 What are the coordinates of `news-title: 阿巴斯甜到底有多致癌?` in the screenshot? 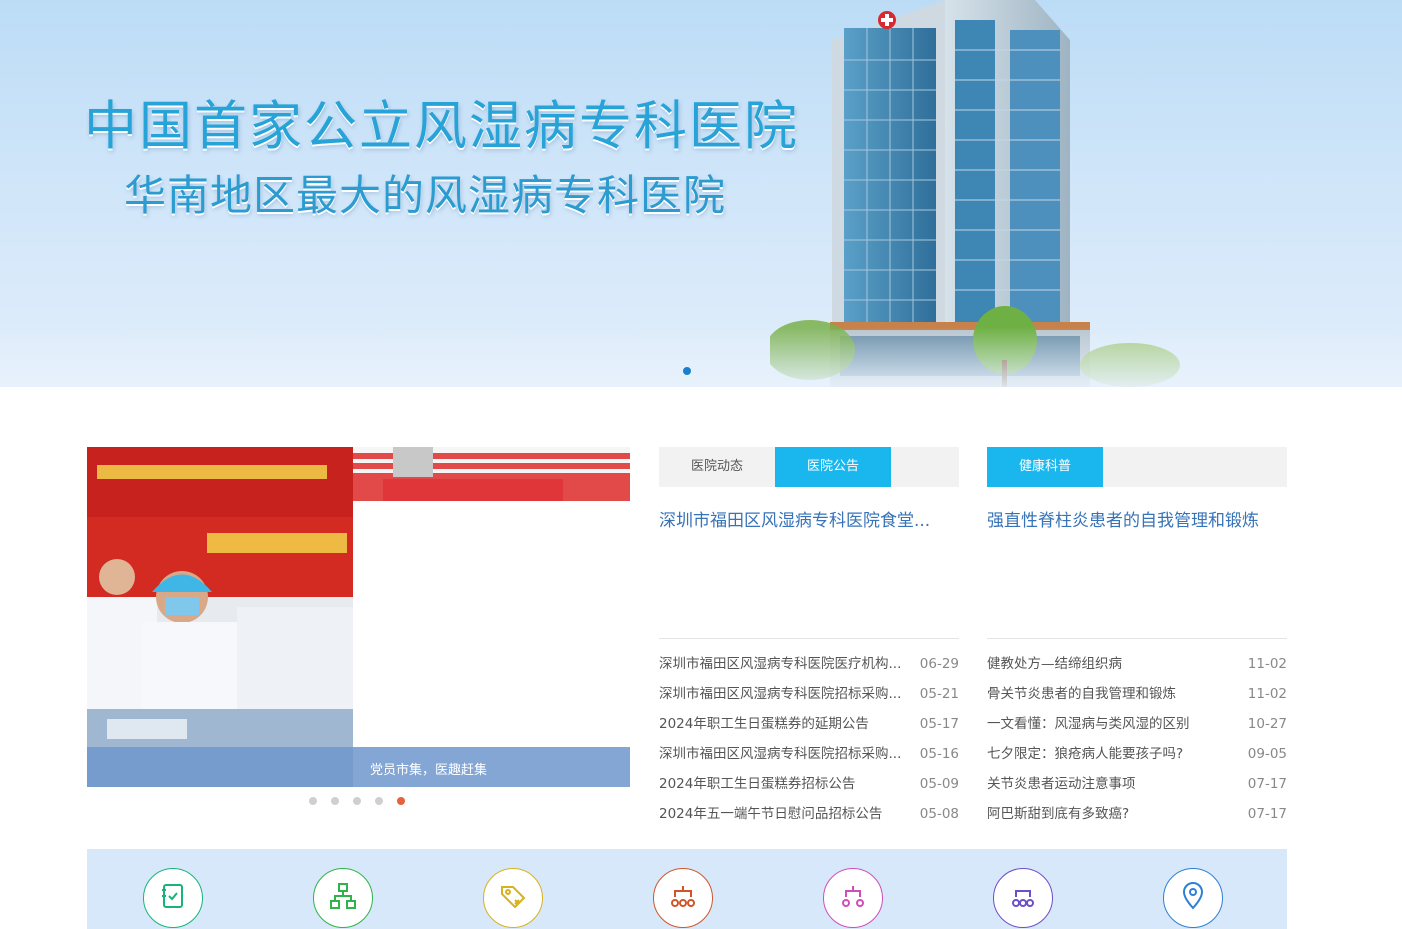 It's located at (1058, 814).